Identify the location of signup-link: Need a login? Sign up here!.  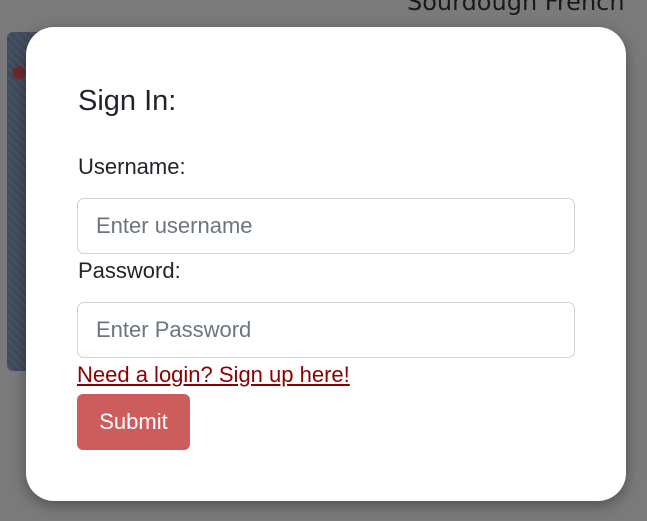
(213, 375).